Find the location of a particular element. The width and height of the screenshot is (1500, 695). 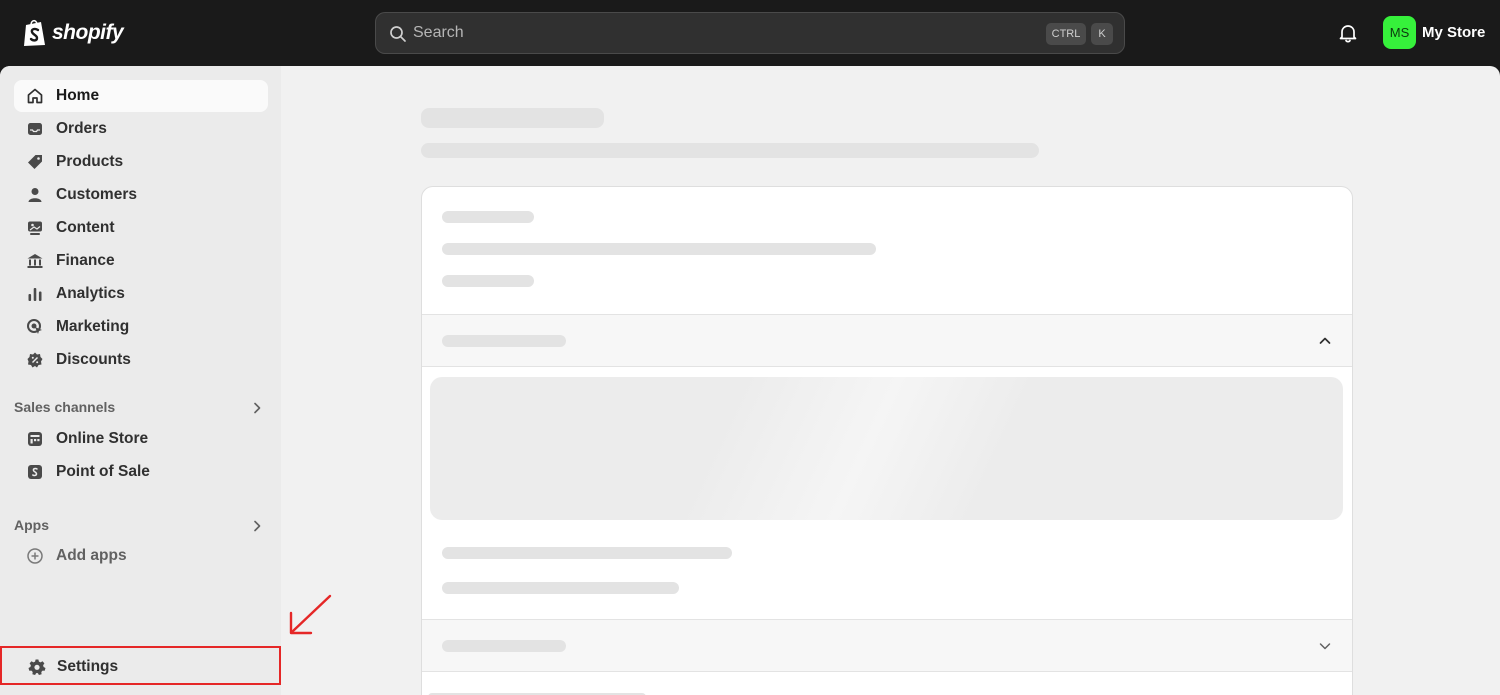

plus-circle-icon is located at coordinates (35, 556).